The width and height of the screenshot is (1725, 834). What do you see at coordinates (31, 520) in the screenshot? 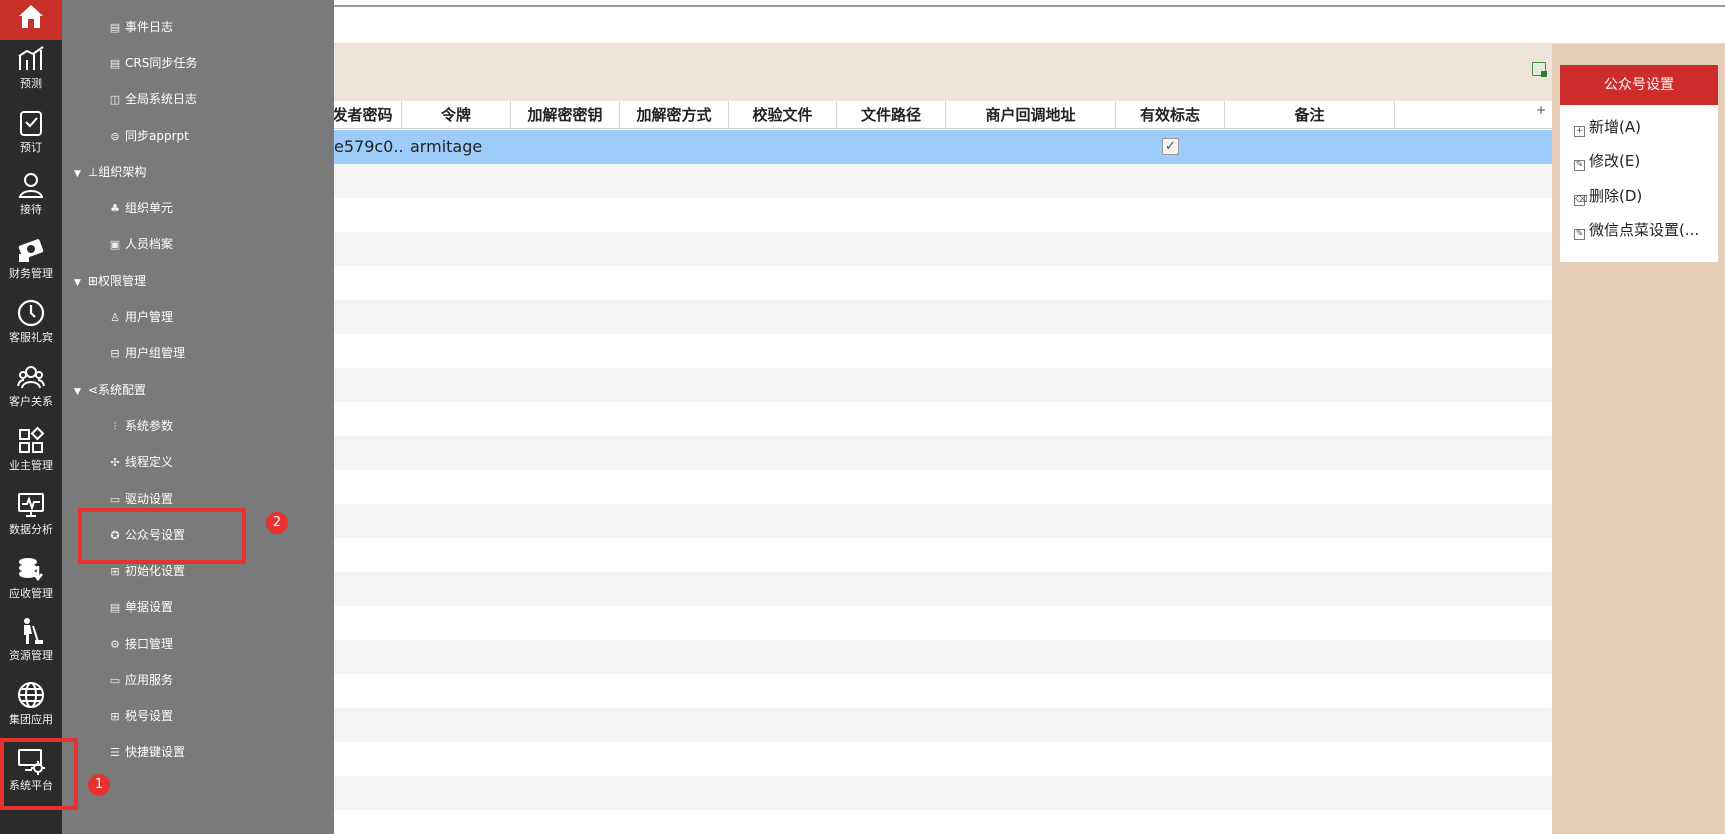
I see `nav-data-analysis: 数据分析` at bounding box center [31, 520].